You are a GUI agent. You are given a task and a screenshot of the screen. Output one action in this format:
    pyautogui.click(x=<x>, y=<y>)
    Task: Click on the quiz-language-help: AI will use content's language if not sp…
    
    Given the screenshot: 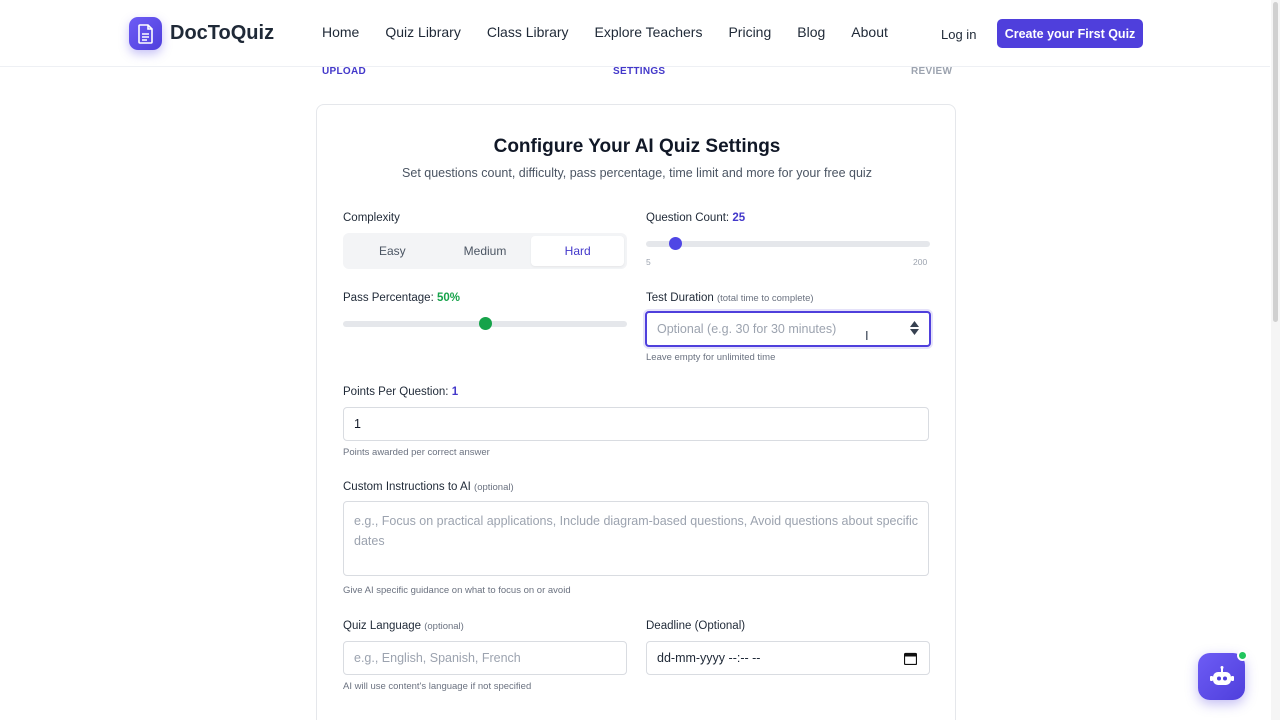 What is the action you would take?
    pyautogui.click(x=437, y=686)
    